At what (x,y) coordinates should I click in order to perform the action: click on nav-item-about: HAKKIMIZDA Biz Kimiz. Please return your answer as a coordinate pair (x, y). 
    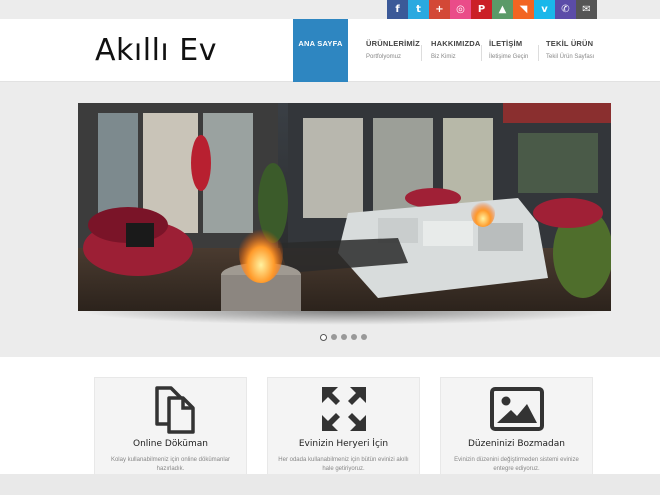
    Looking at the image, I should click on (451, 50).